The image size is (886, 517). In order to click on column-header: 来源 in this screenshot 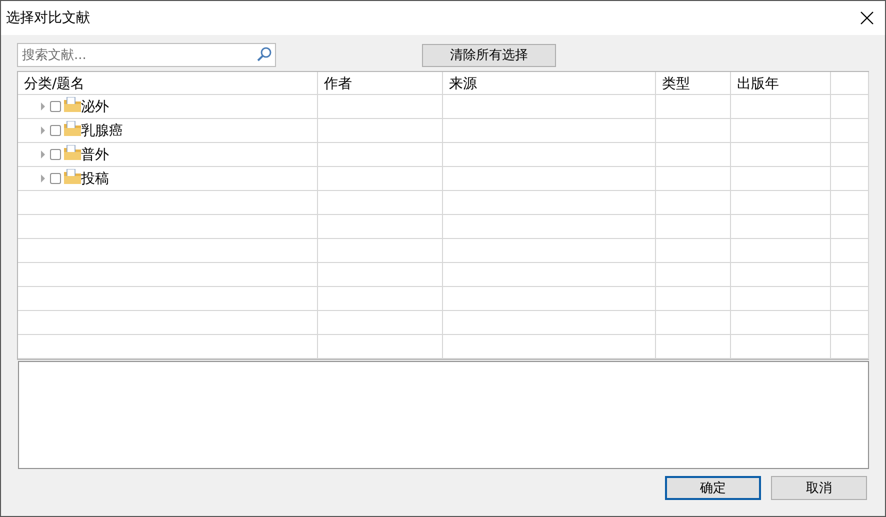, I will do `click(549, 83)`.